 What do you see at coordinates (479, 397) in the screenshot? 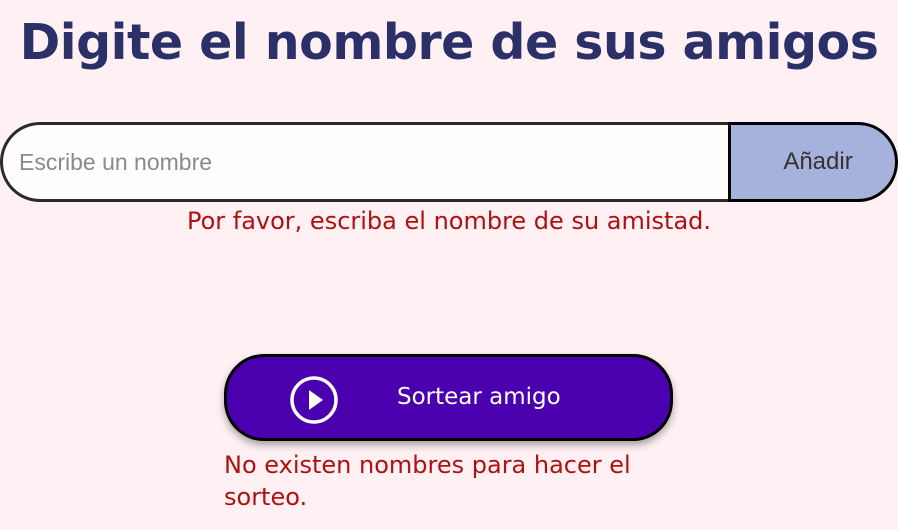
I see `draw-button-label: Sortear amigo` at bounding box center [479, 397].